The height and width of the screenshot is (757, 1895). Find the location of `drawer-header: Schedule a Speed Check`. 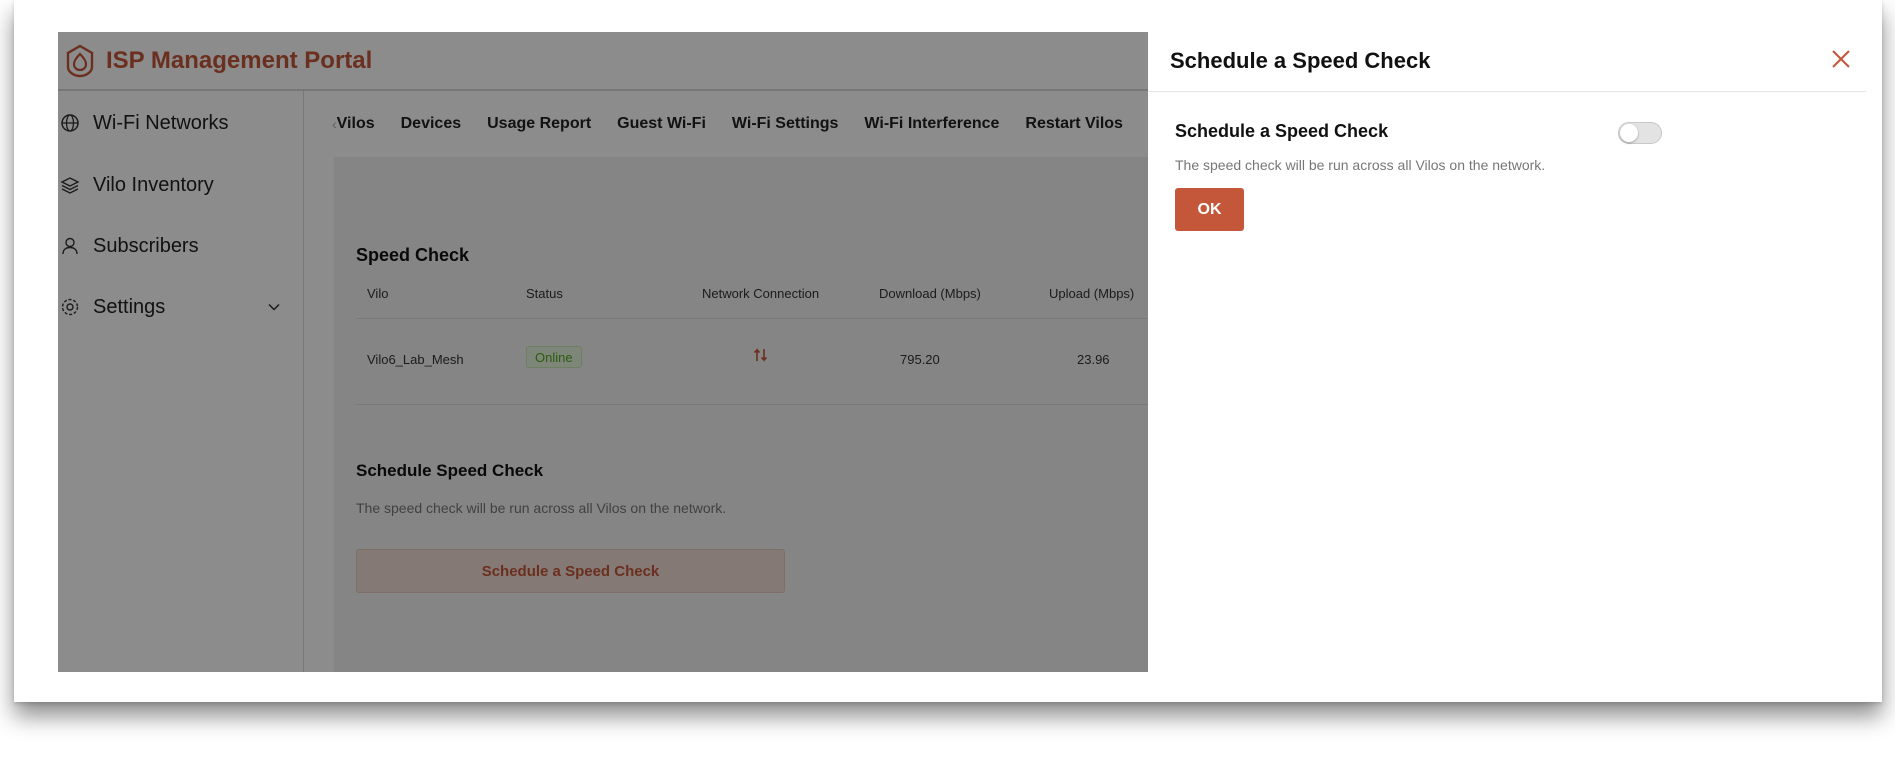

drawer-header: Schedule a Speed Check is located at coordinates (1507, 62).